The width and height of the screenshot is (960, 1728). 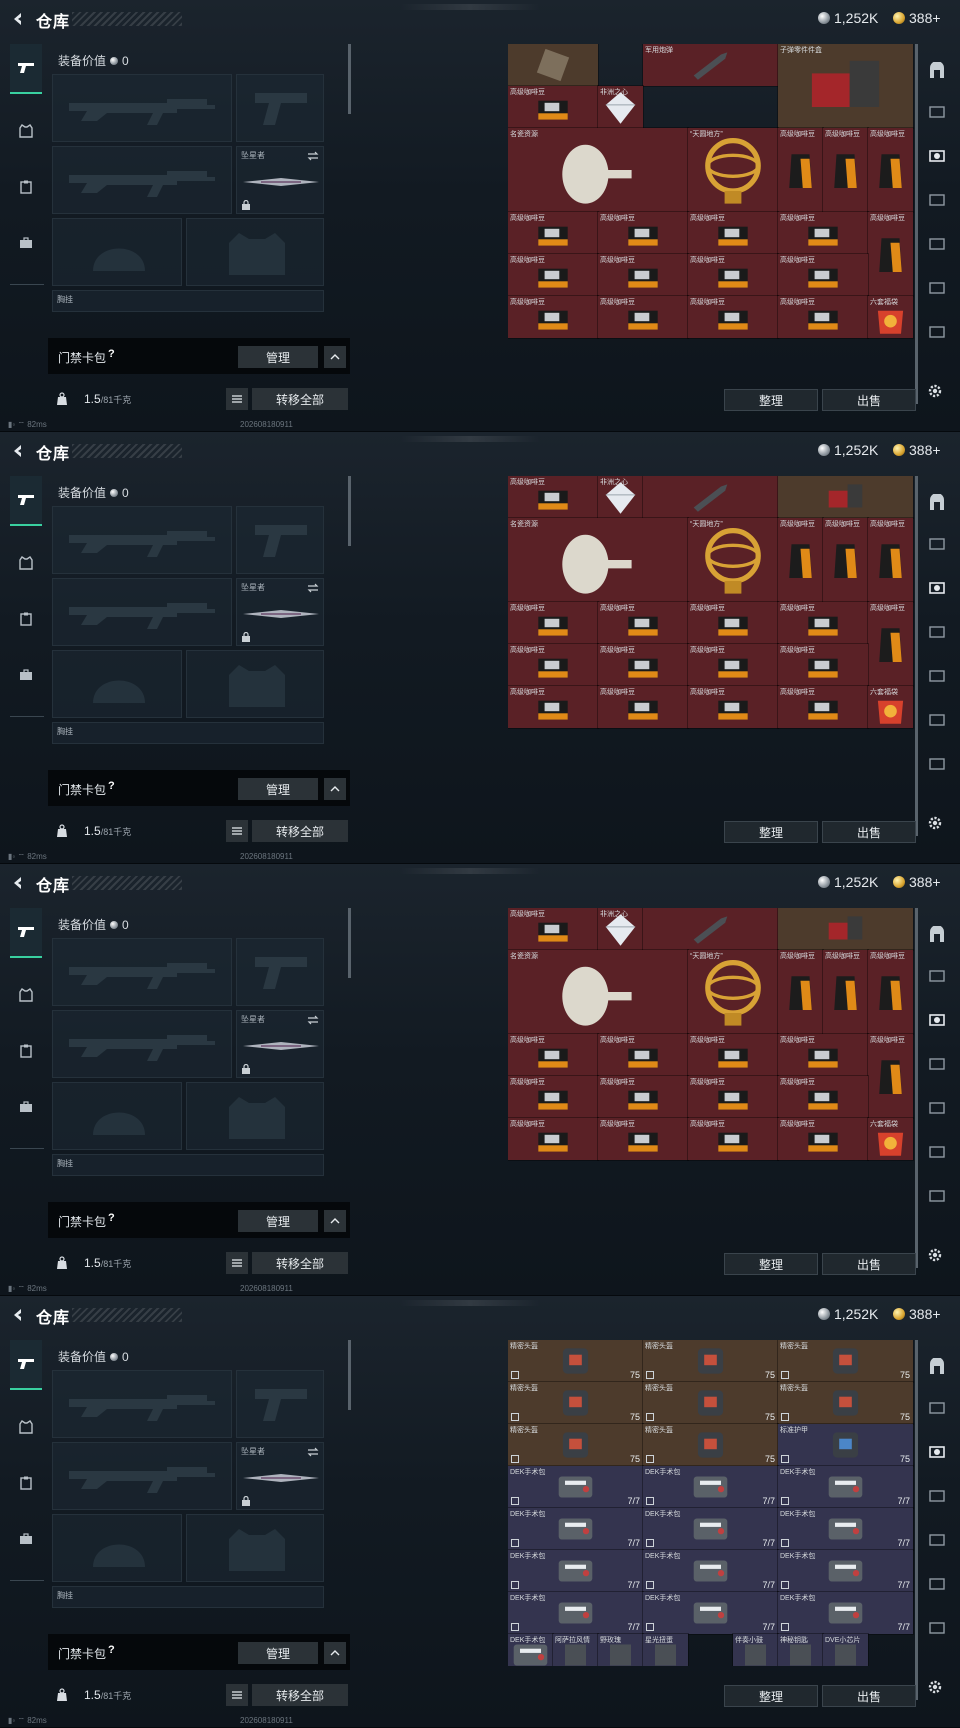 What do you see at coordinates (26, 69) in the screenshot?
I see `tab-weapons` at bounding box center [26, 69].